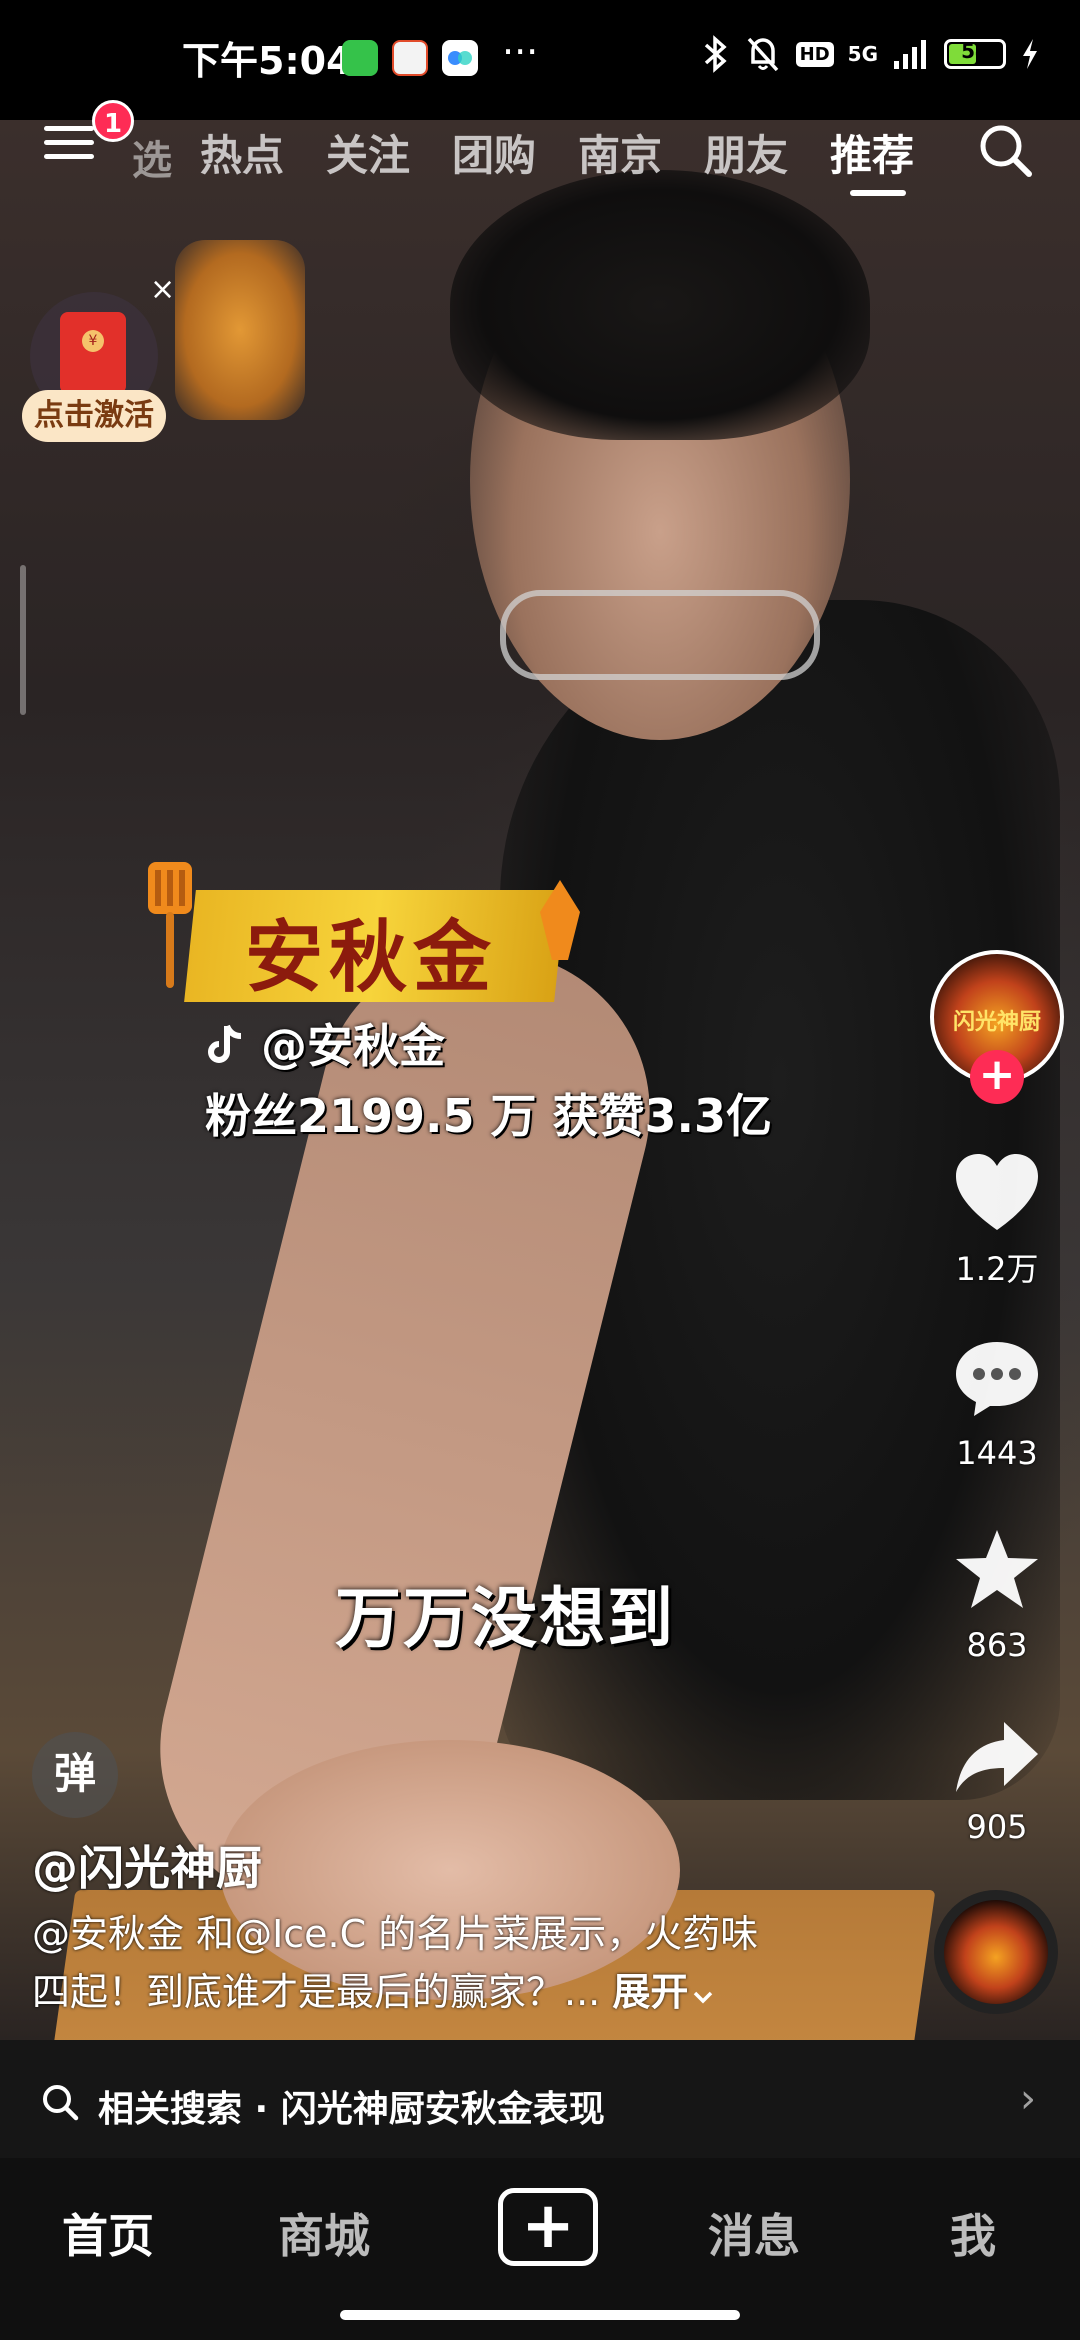 The width and height of the screenshot is (1080, 2340). What do you see at coordinates (69, 146) in the screenshot?
I see `menu-icon` at bounding box center [69, 146].